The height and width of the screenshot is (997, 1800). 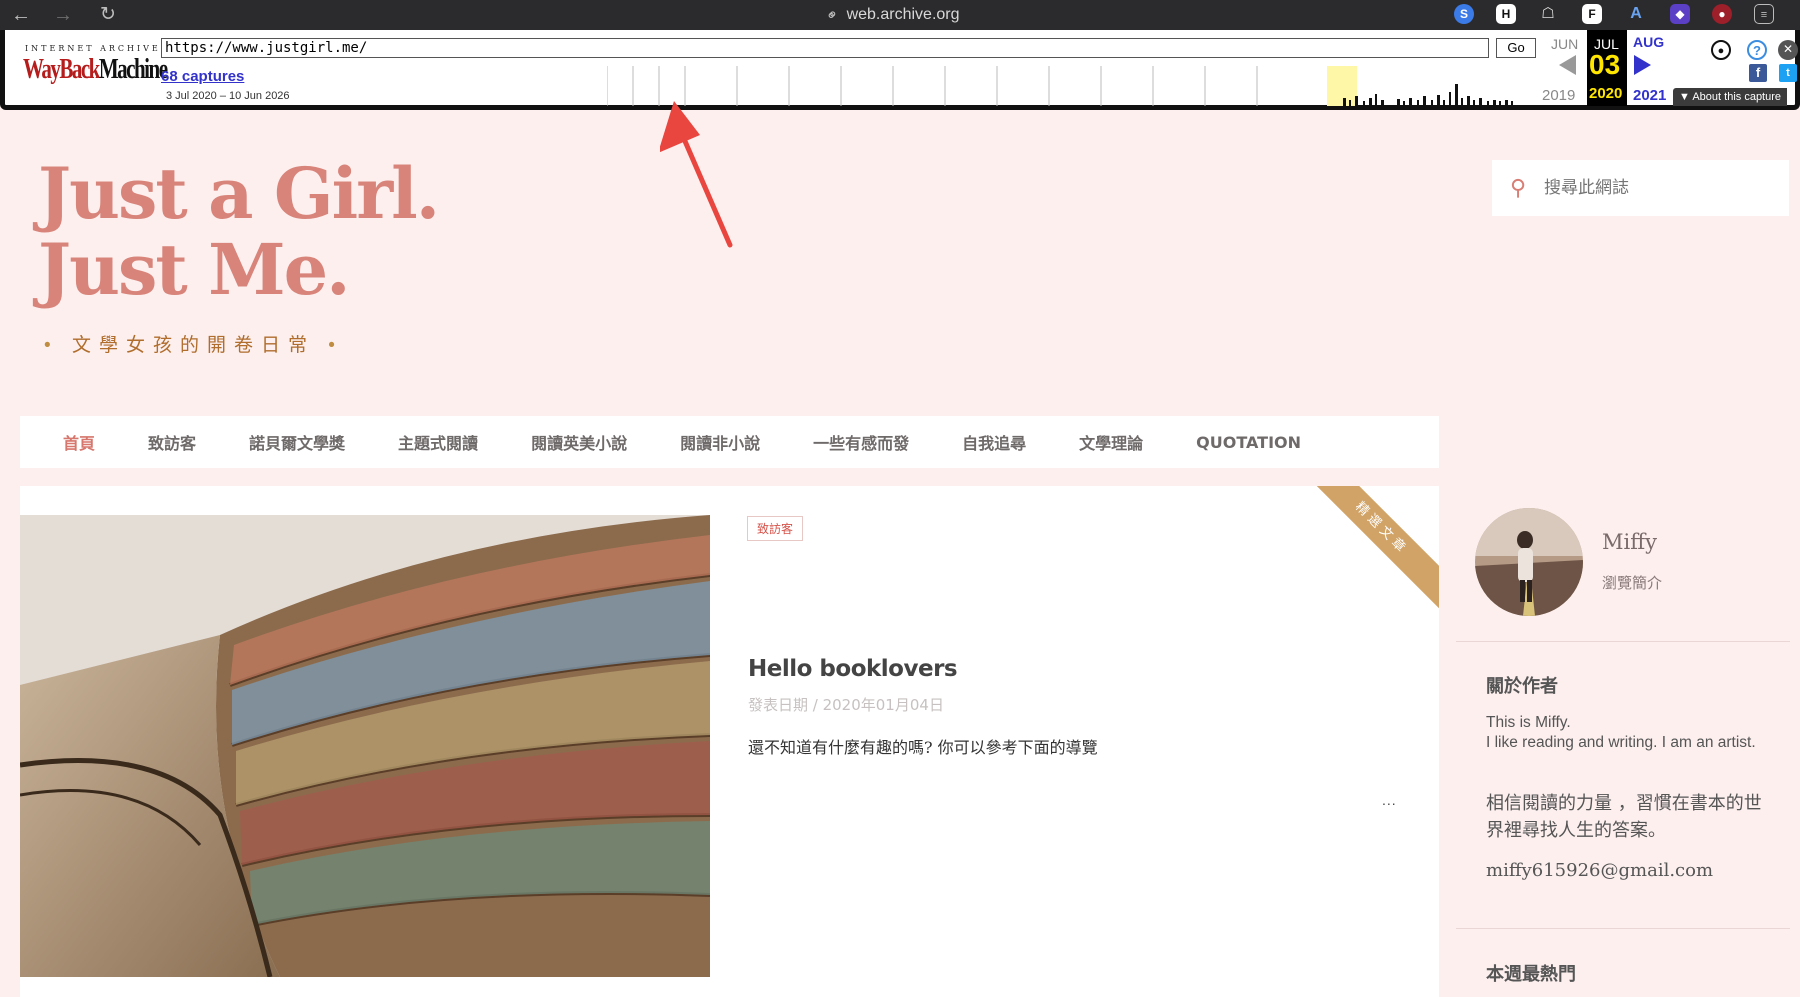 I want to click on wayback-go-button: Go, so click(x=1516, y=48).